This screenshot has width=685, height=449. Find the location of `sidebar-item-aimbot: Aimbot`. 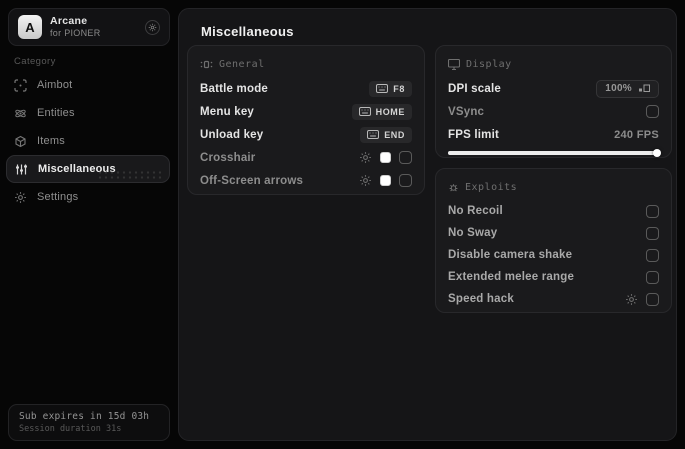

sidebar-item-aimbot: Aimbot is located at coordinates (88, 85).